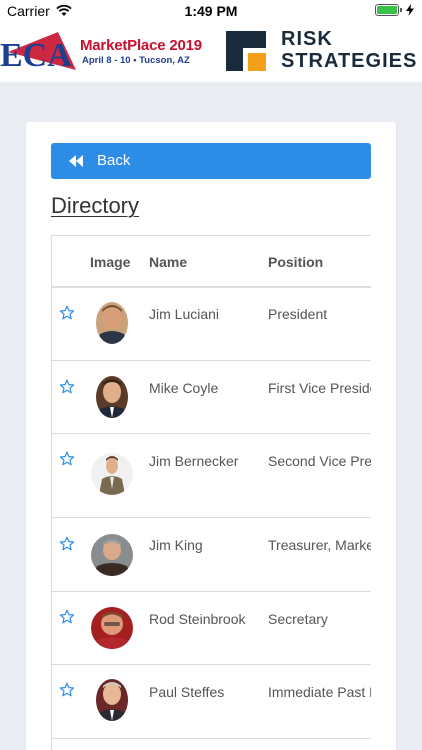 This screenshot has height=750, width=422. Describe the element at coordinates (184, 314) in the screenshot. I see `row-name: Jim Luciani` at that location.